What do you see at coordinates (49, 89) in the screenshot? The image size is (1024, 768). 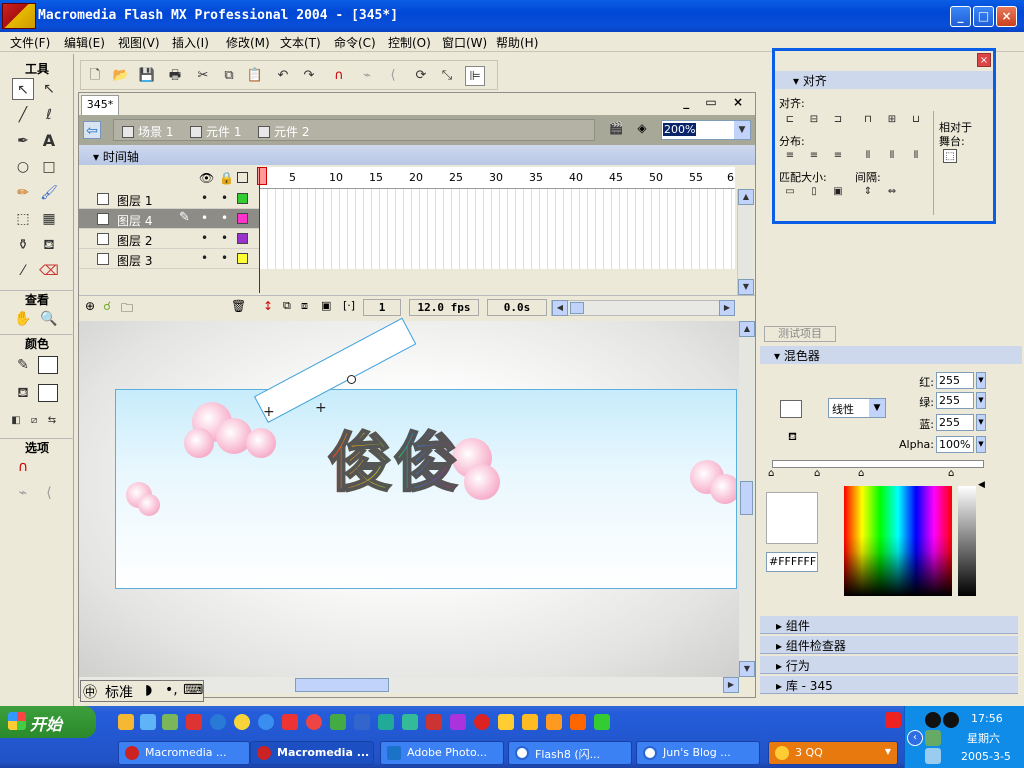 I see `subselect-tool-icon: ↖` at bounding box center [49, 89].